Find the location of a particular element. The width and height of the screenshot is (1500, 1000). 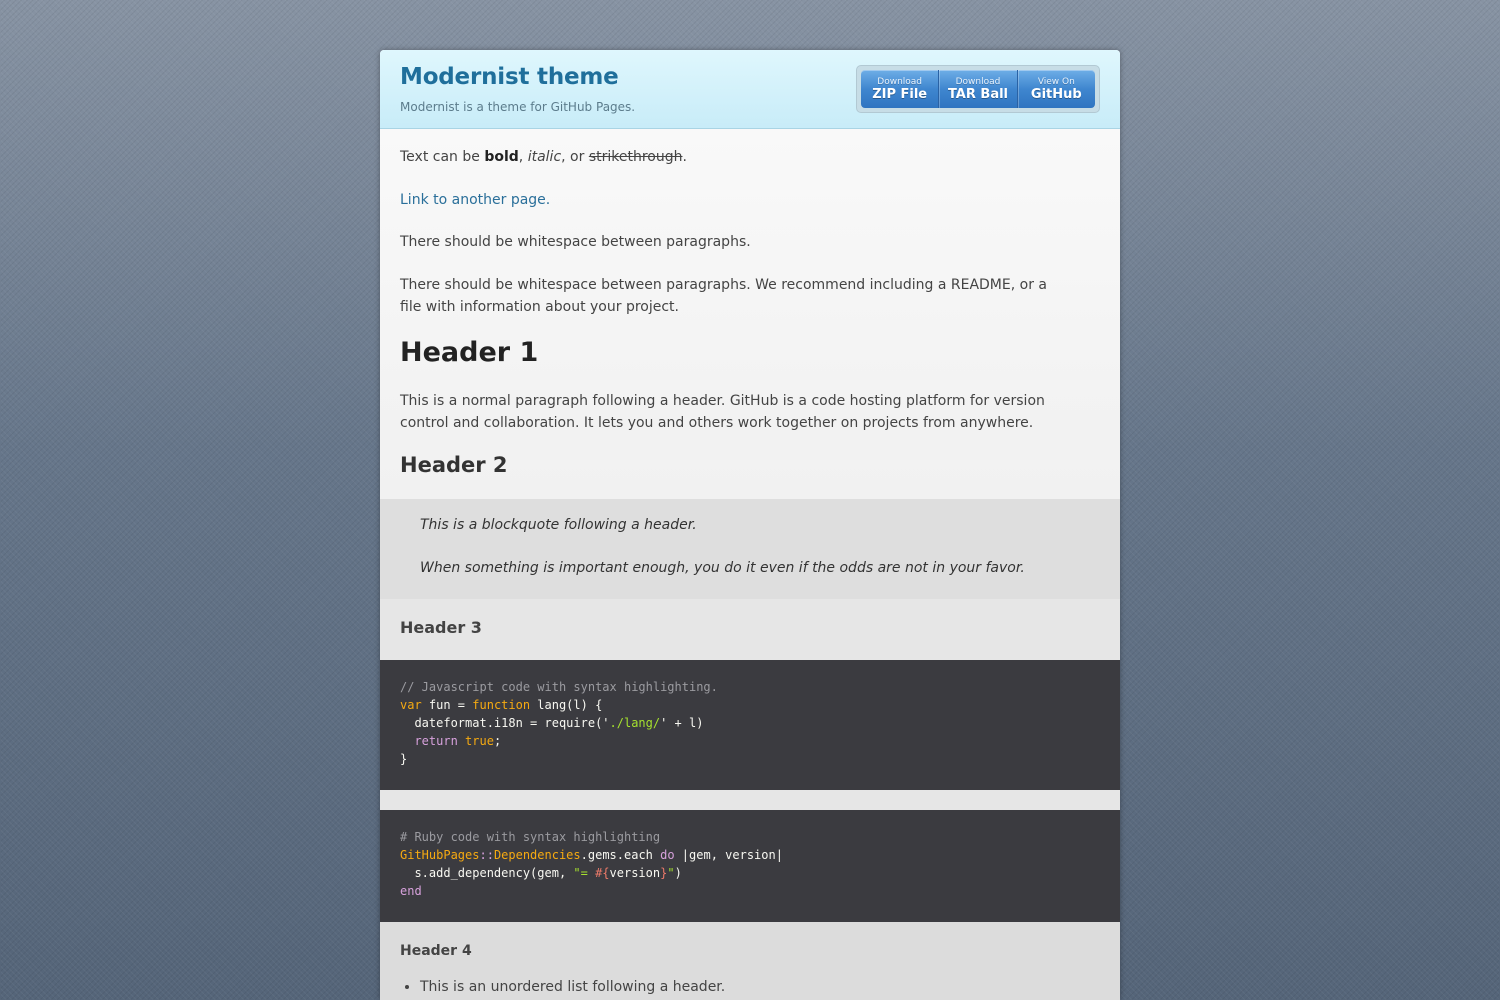

ruby-string-open: "= is located at coordinates (584, 873).